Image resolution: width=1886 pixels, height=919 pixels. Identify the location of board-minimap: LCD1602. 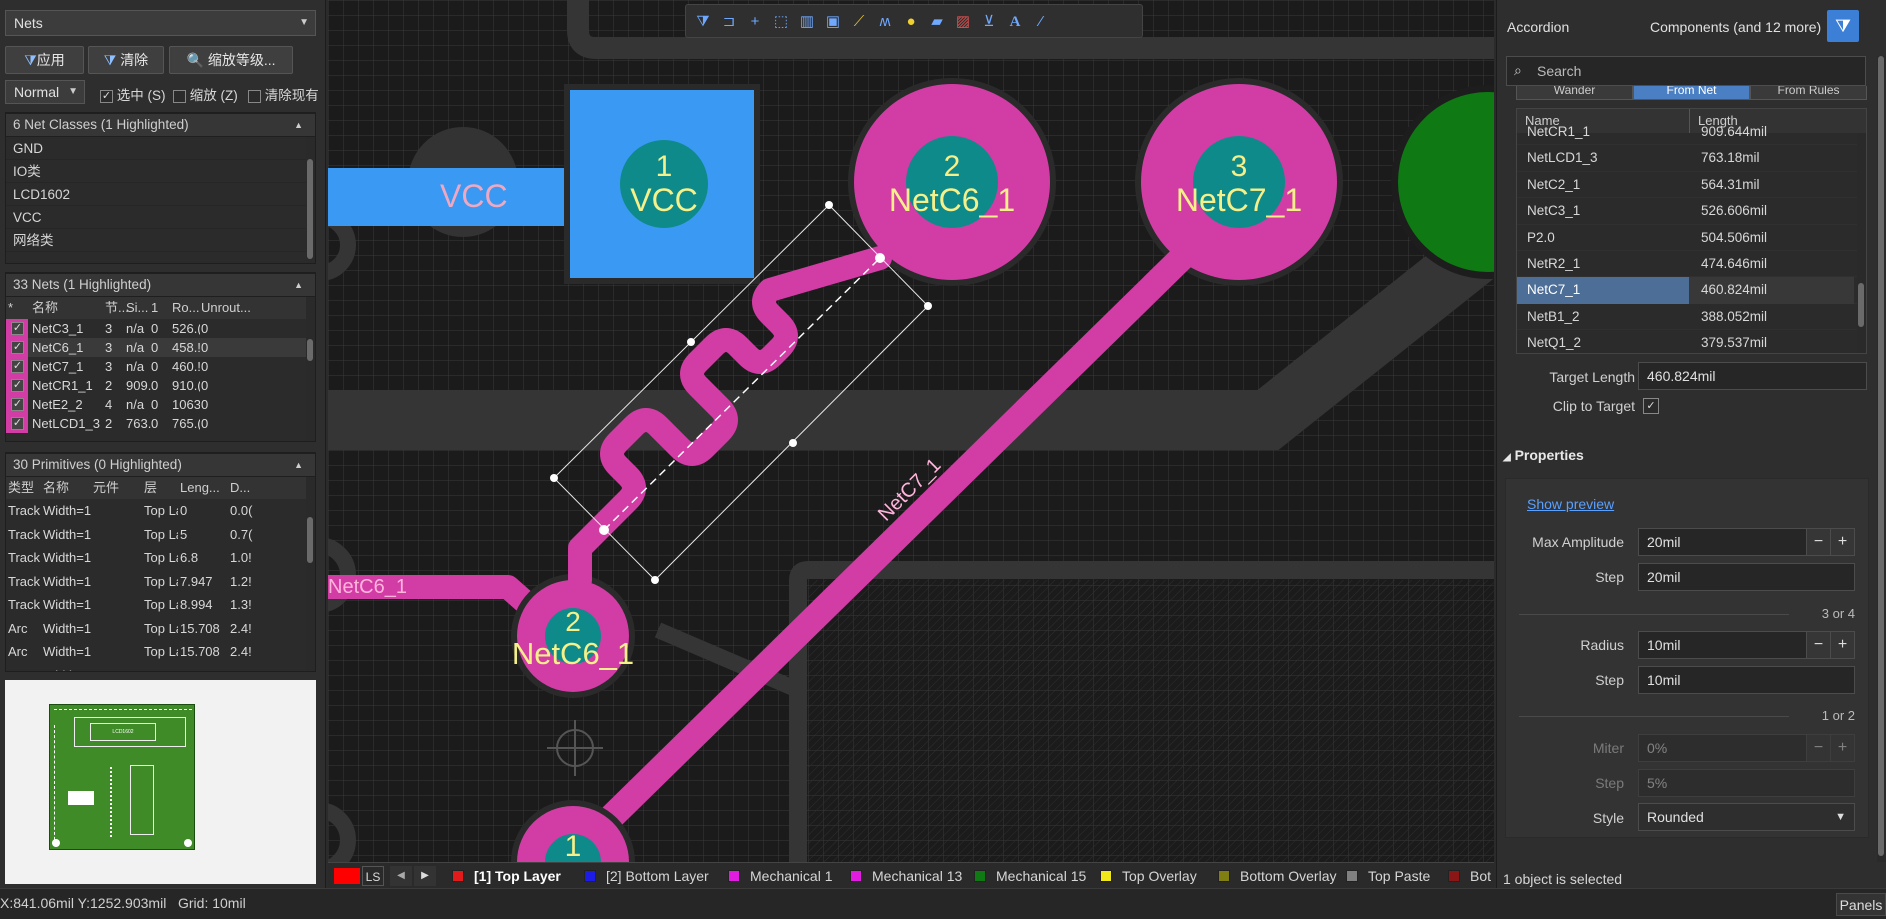
(160, 782).